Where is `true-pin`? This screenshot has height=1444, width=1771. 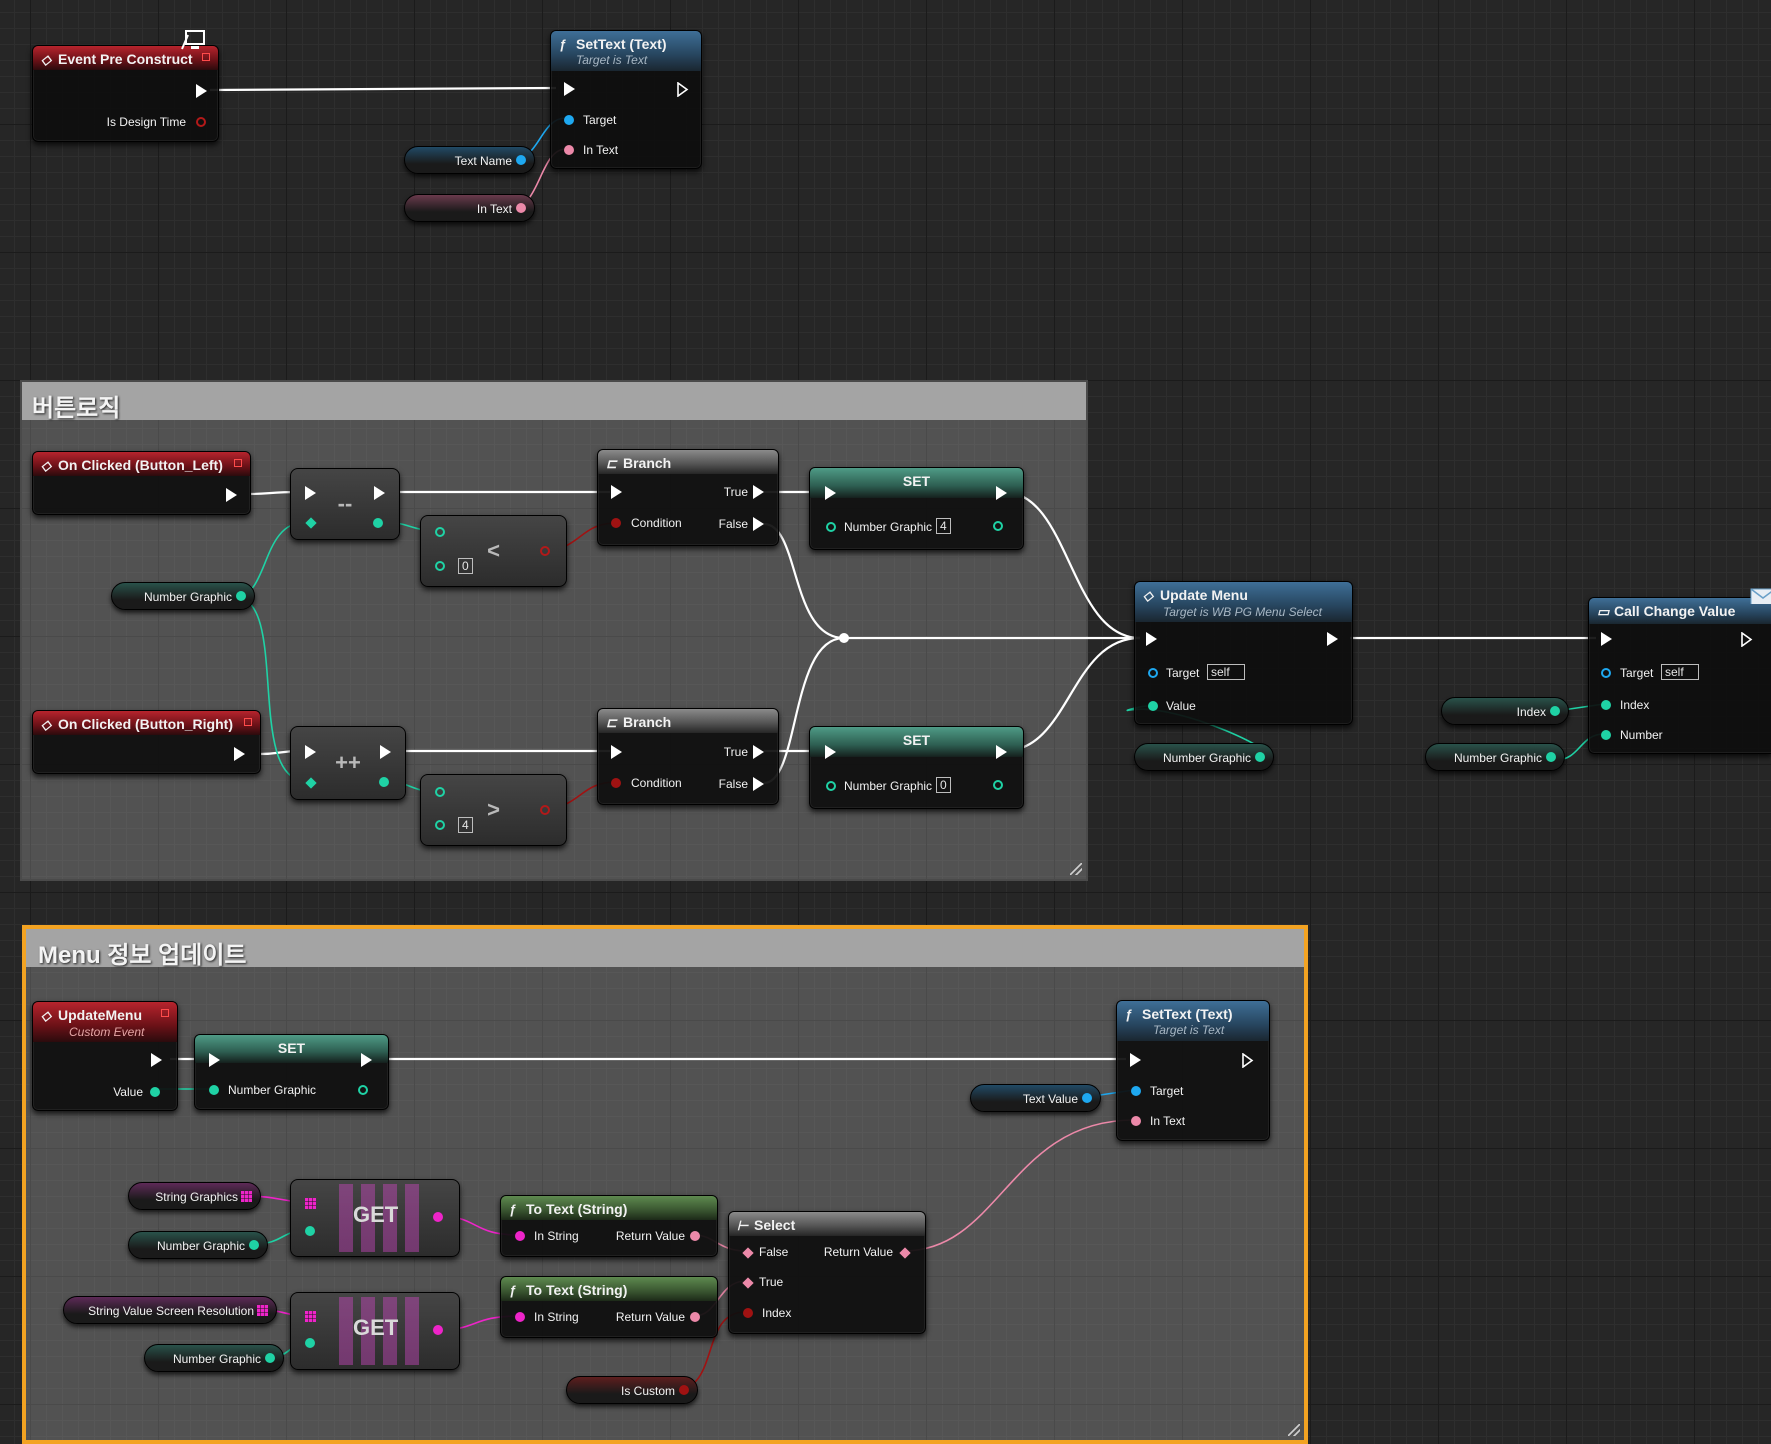
true-pin is located at coordinates (748, 1283).